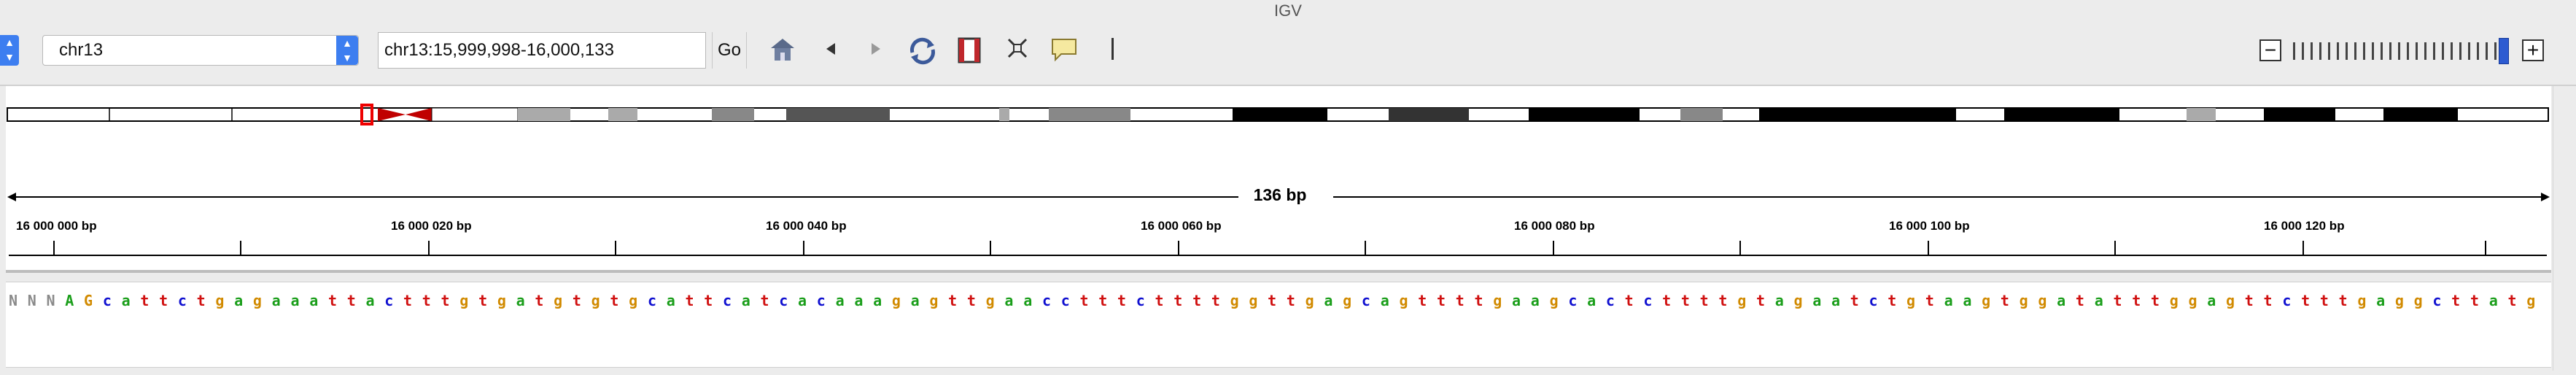 This screenshot has width=2576, height=375. Describe the element at coordinates (2270, 50) in the screenshot. I see `zoom-out-button: −` at that location.